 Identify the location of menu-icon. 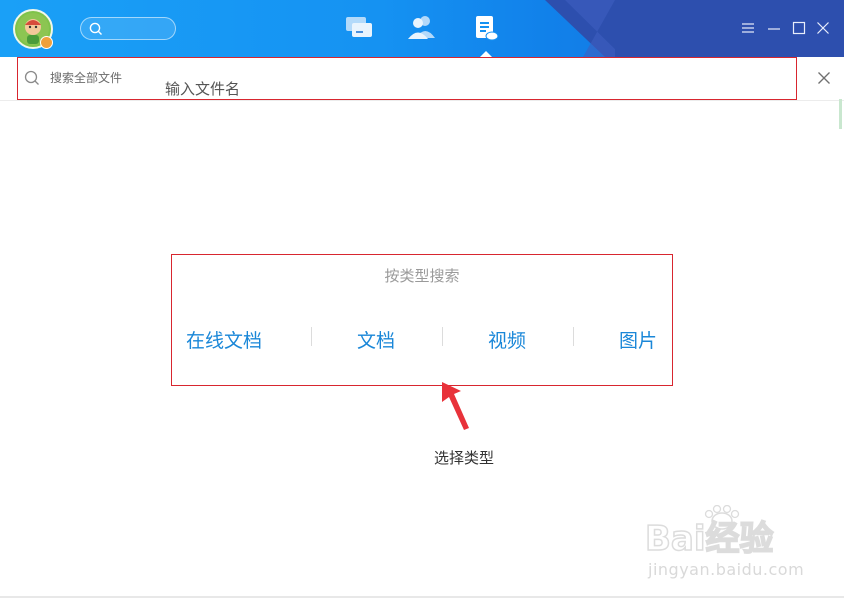
(748, 28).